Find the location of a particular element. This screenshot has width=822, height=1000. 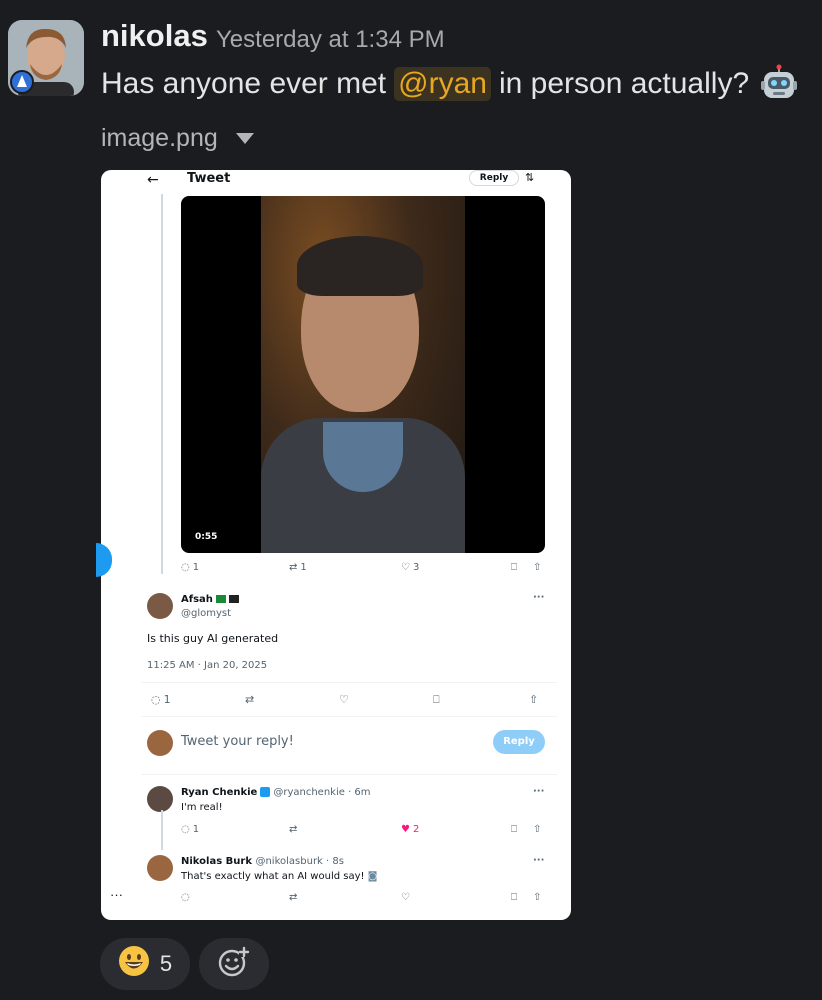

video-frame is located at coordinates (363, 374).